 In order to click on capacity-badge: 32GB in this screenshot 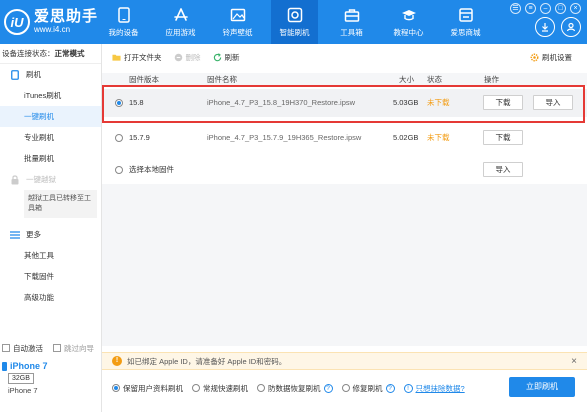, I will do `click(21, 378)`.